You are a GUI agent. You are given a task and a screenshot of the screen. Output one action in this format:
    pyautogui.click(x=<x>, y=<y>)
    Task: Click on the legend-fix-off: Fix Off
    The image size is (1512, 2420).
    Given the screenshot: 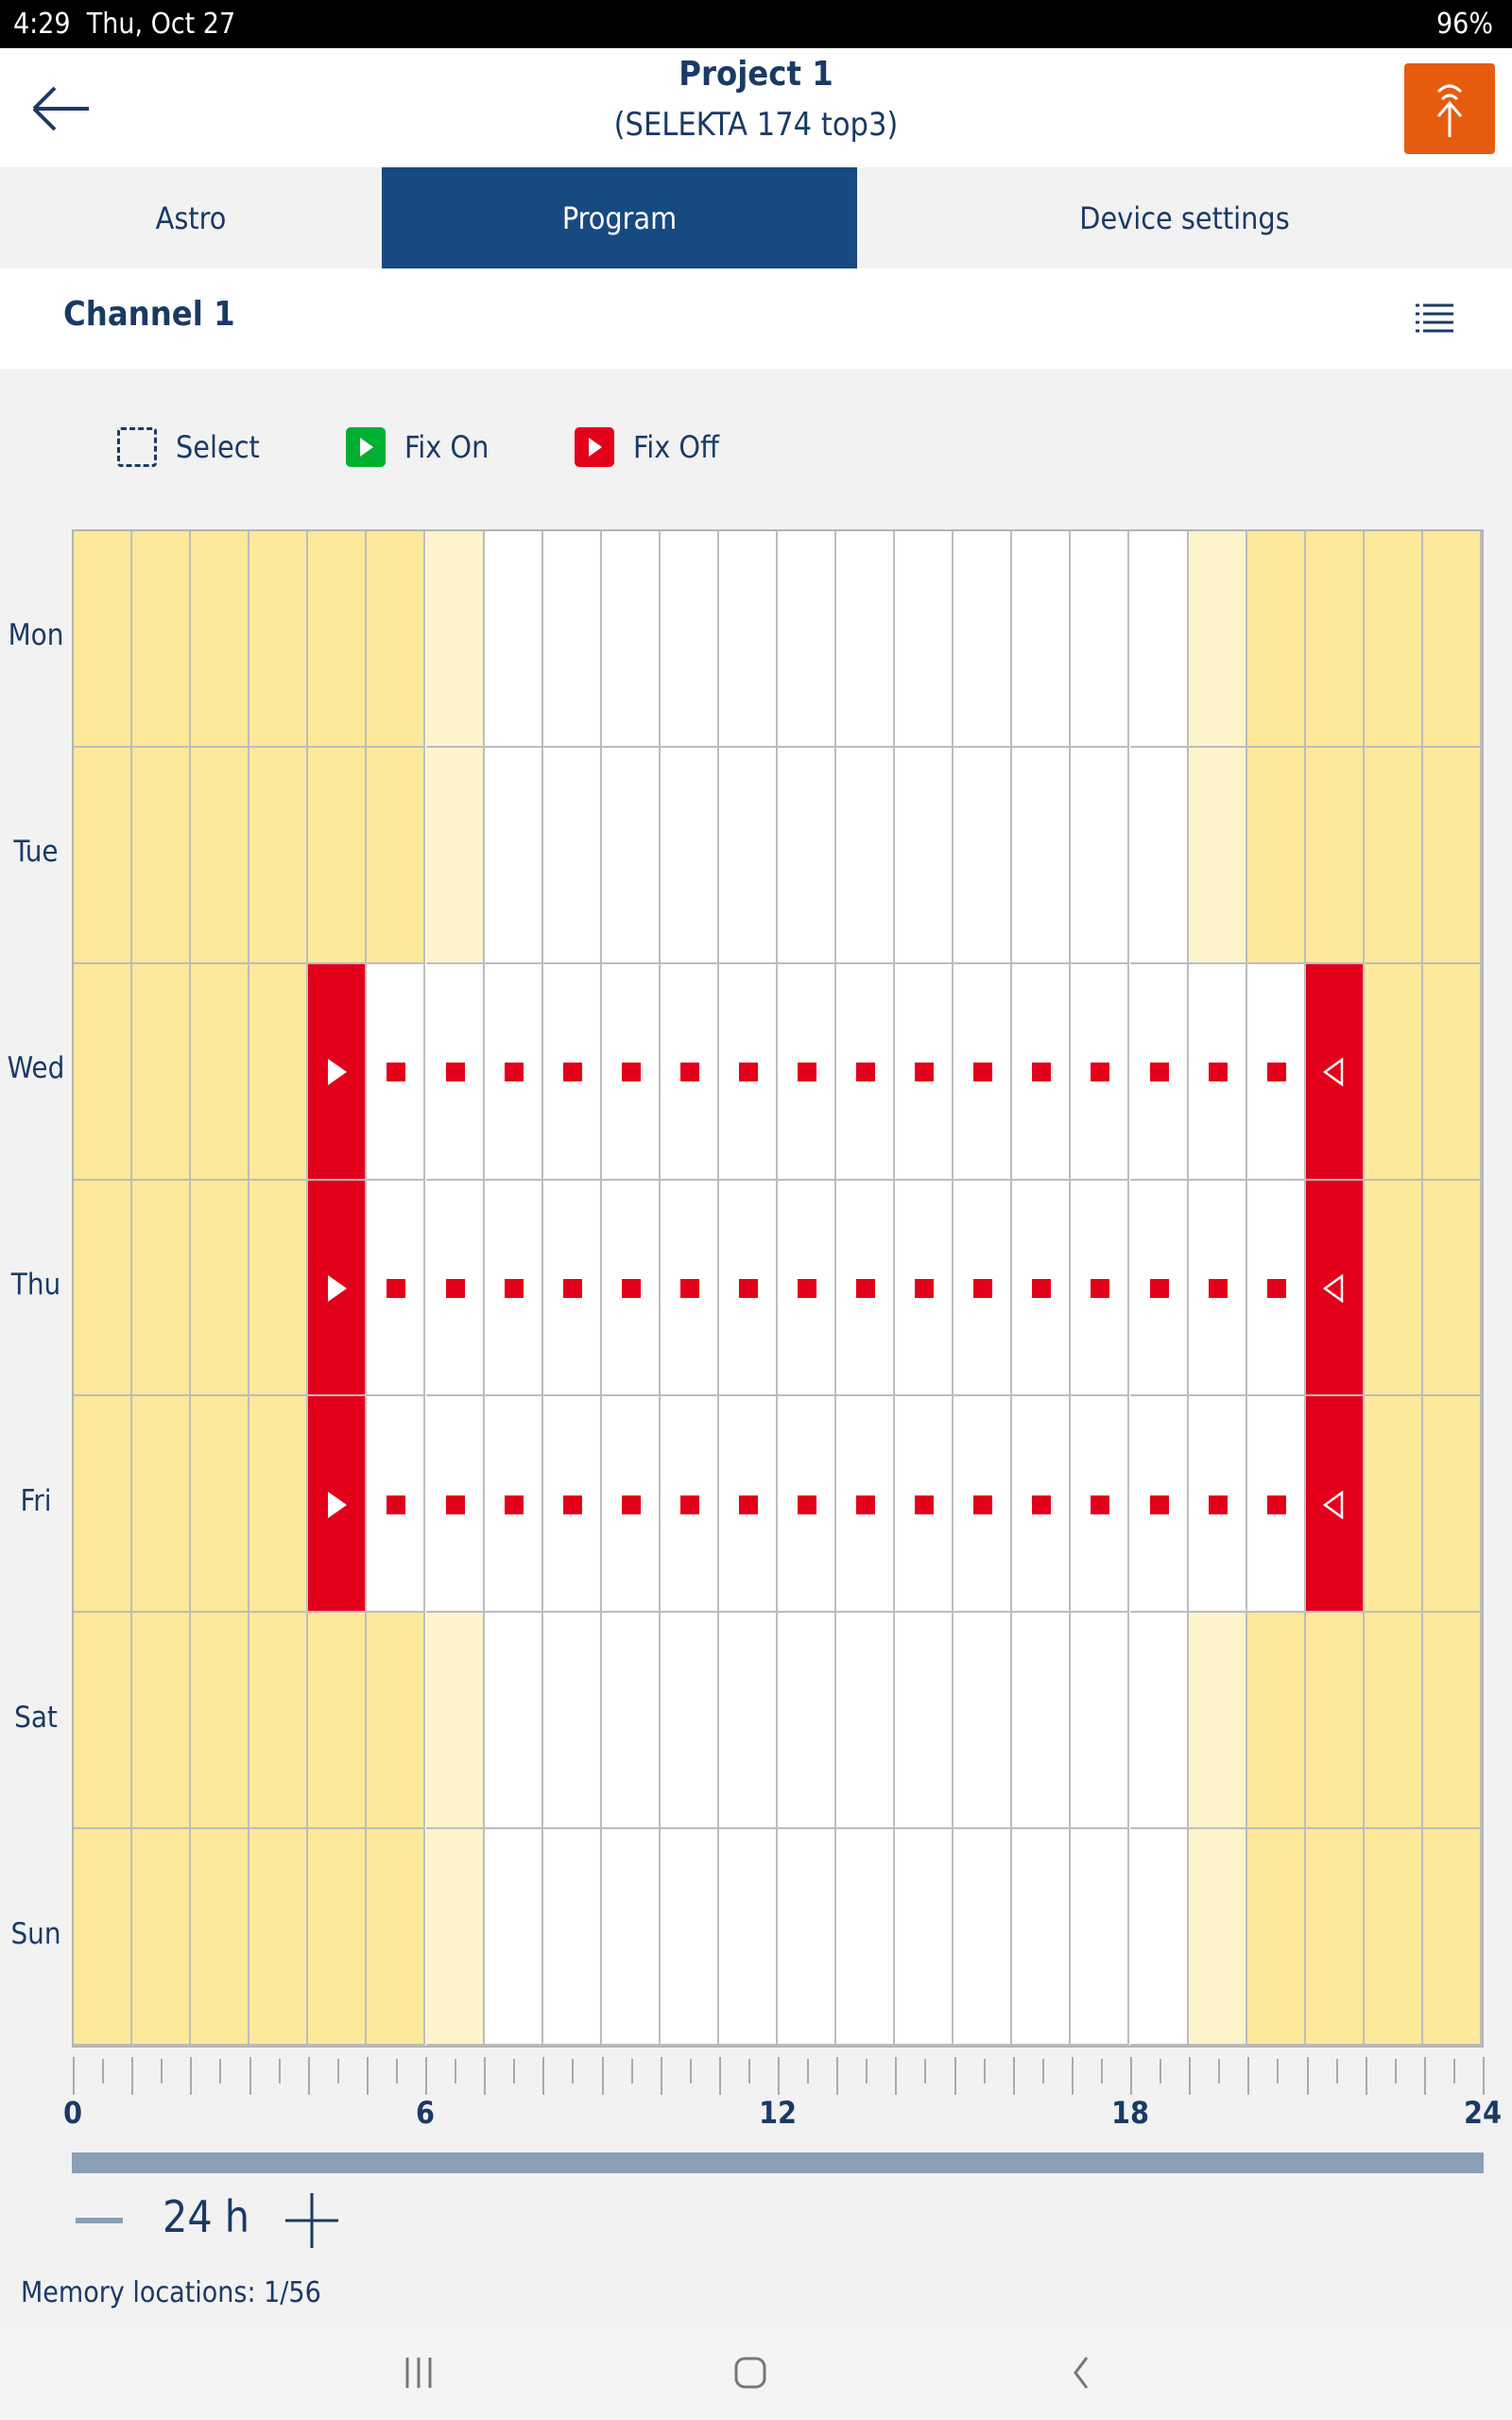 What is the action you would take?
    pyautogui.click(x=647, y=447)
    